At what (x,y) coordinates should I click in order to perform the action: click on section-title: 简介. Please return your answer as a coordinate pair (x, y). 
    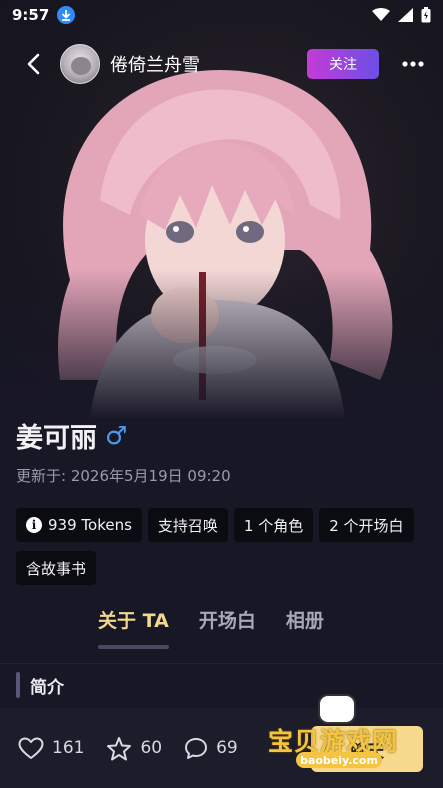
    Looking at the image, I should click on (47, 687).